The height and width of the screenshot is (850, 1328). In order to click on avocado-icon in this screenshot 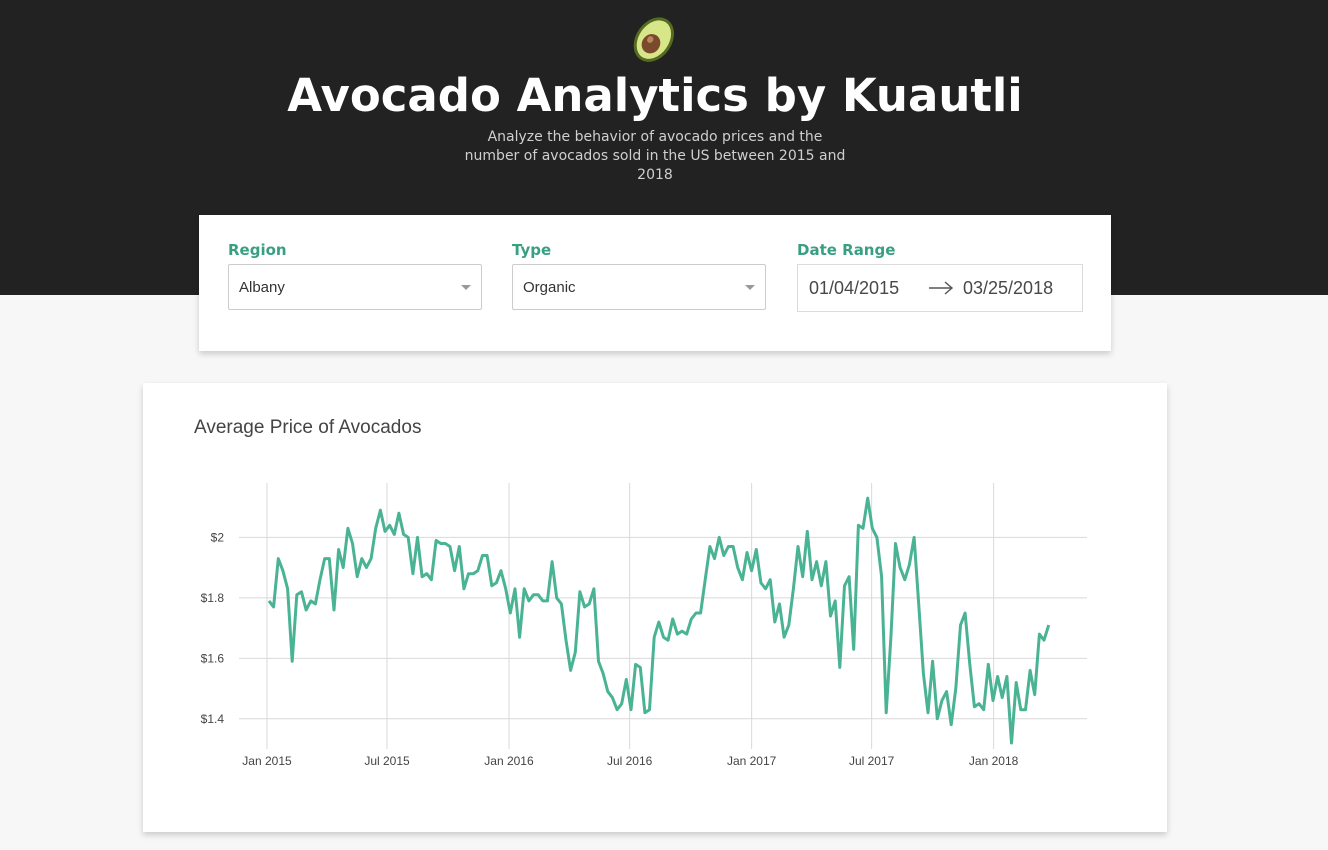, I will do `click(654, 39)`.